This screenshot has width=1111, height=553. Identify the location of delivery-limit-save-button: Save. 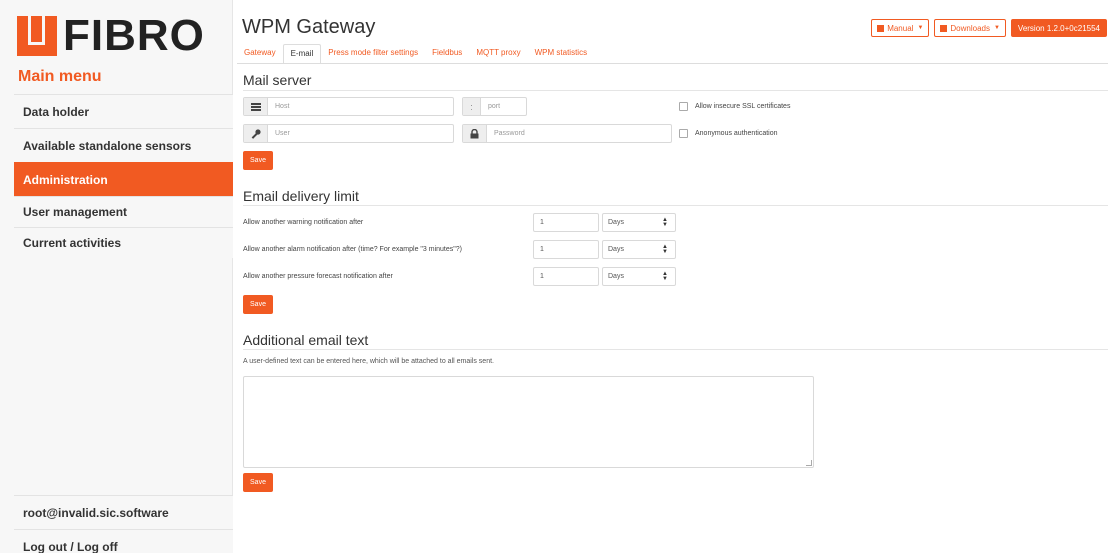
(258, 304).